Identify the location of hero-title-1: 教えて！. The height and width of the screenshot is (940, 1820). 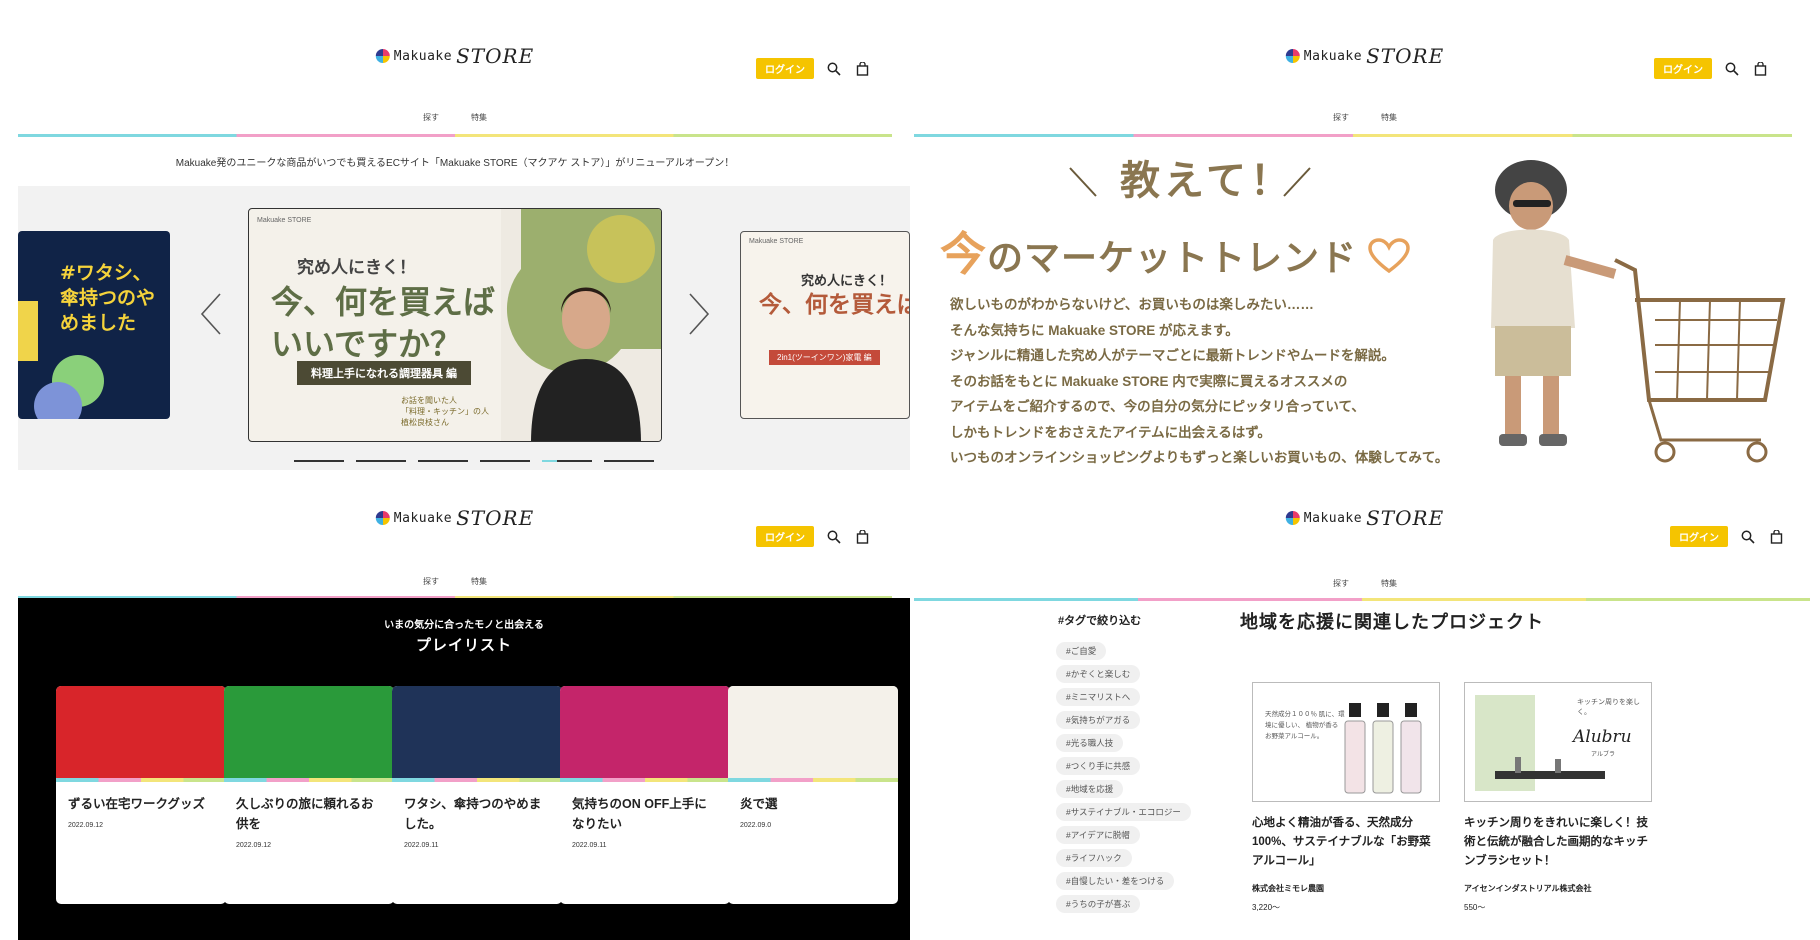
(1207, 181).